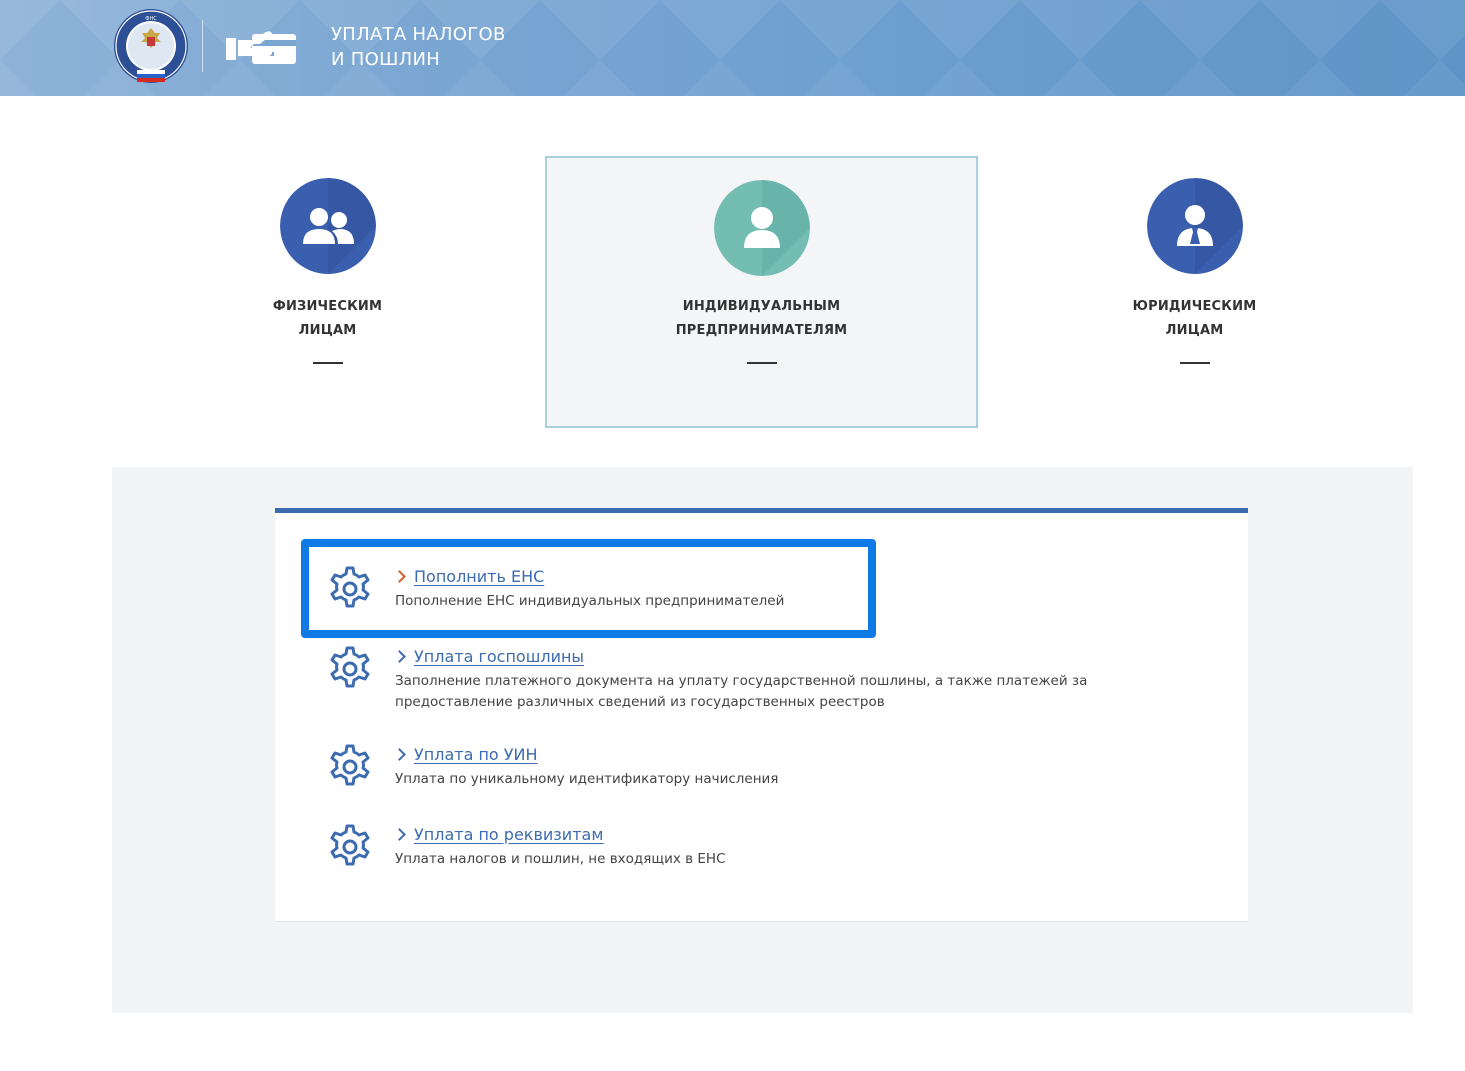  Describe the element at coordinates (479, 576) in the screenshot. I see `service-link-top-up-ens: Пополнить ЕНС` at that location.